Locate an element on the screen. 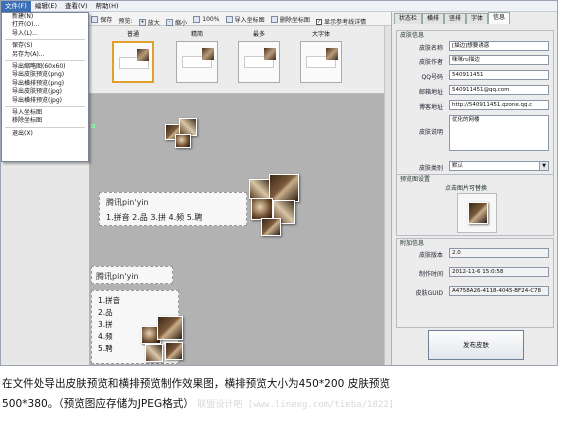 Image resolution: width=576 pixels, height=422 pixels. menu-file: 文件(F) is located at coordinates (16, 6).